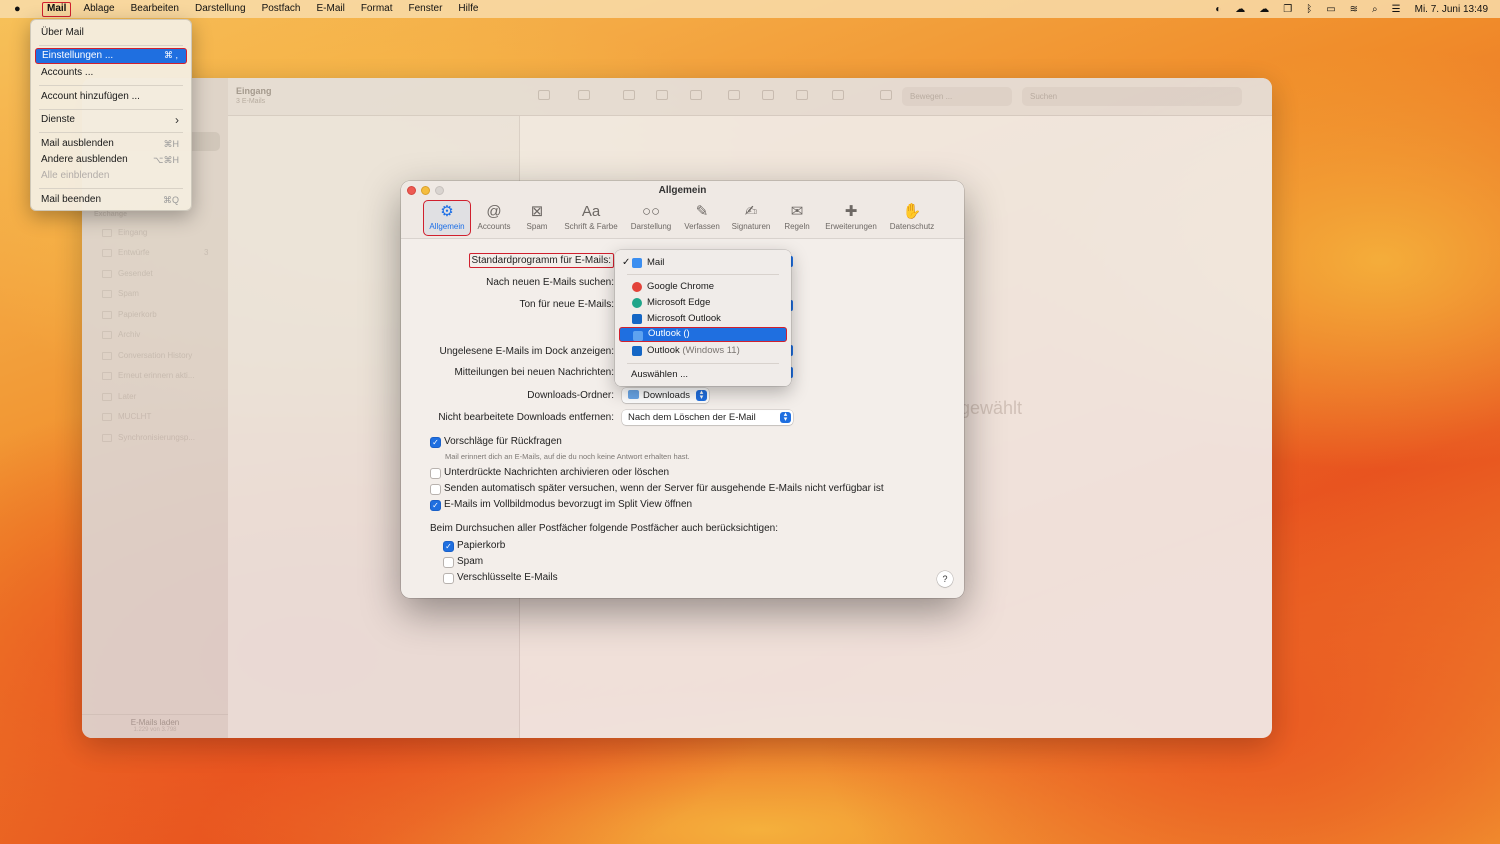 The height and width of the screenshot is (844, 1500). What do you see at coordinates (111, 120) in the screenshot?
I see `menu-item-dienste: Dienste ›` at bounding box center [111, 120].